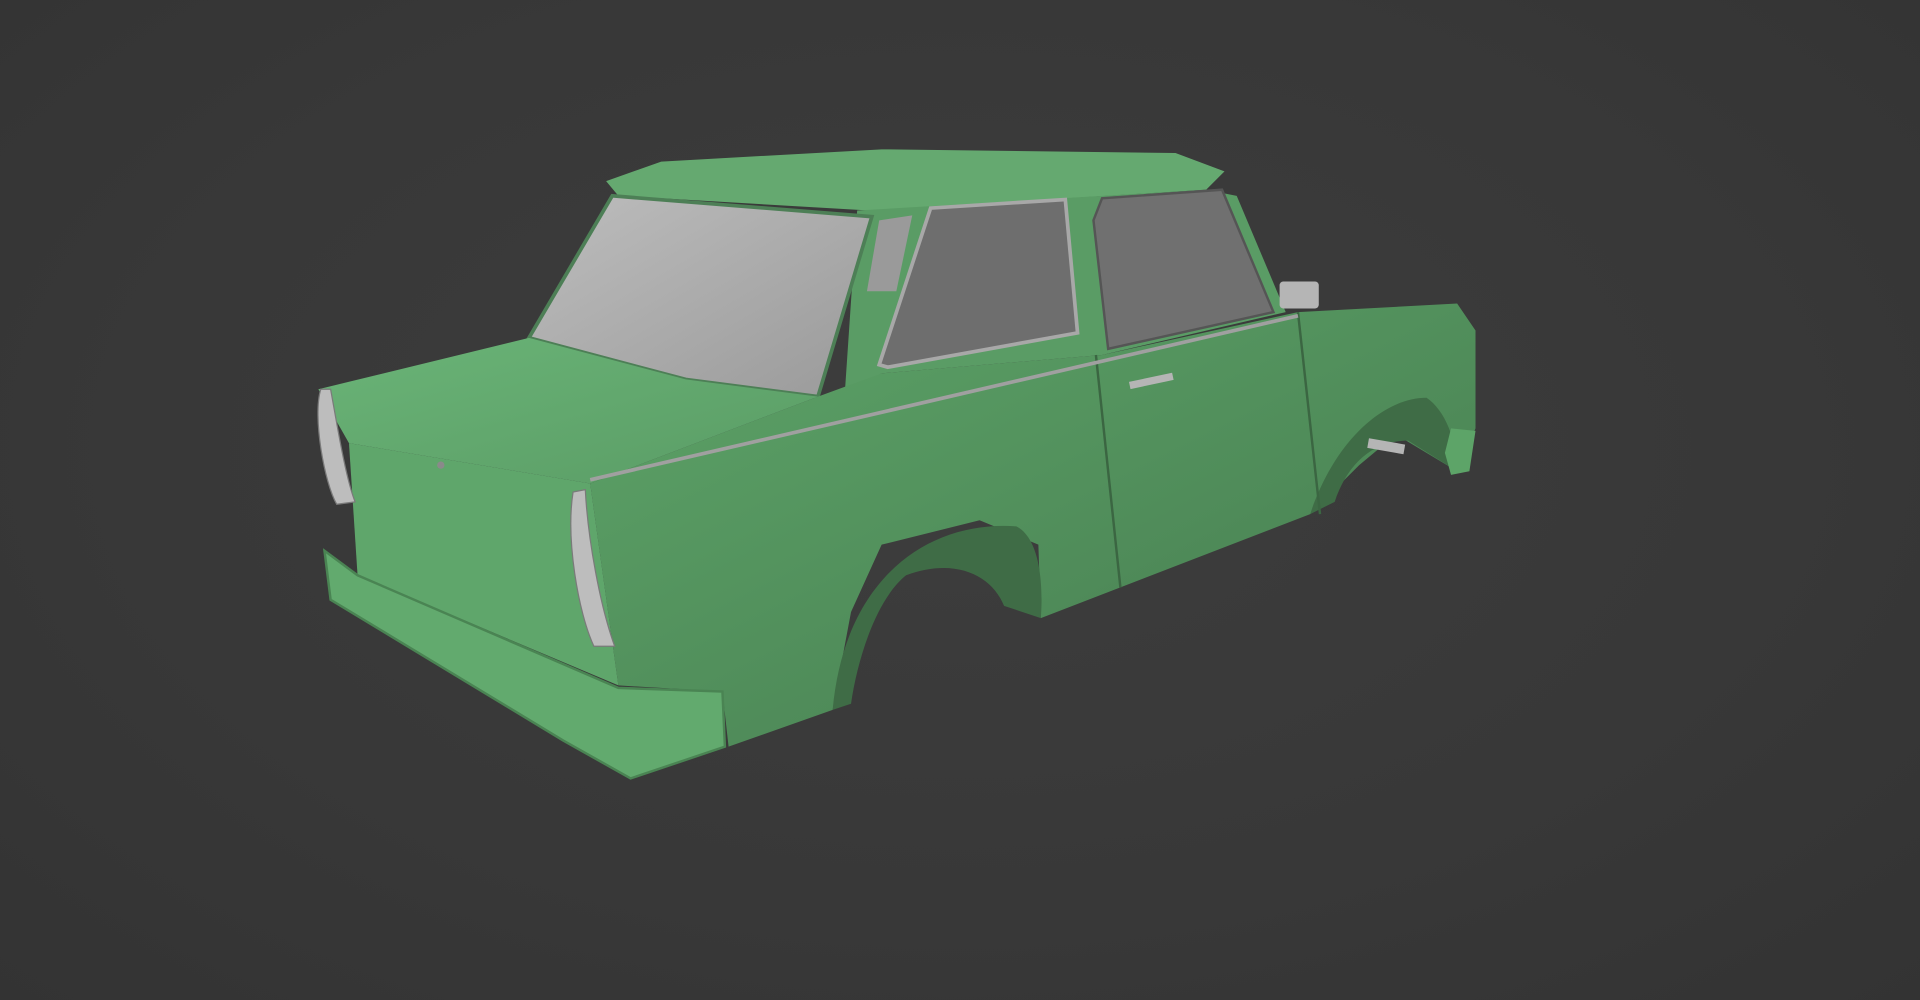 This screenshot has height=1000, width=1920. I want to click on trunk-lock, so click(441, 465).